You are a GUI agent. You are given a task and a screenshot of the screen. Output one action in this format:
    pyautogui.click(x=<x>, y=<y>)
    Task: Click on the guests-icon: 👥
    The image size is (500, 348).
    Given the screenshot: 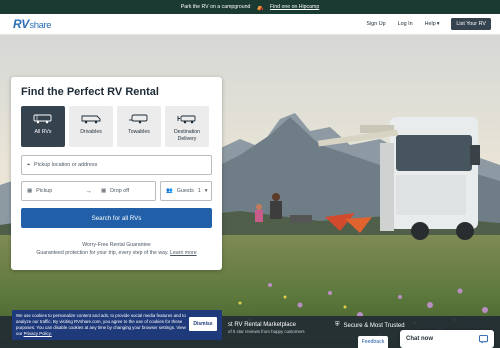 What is the action you would take?
    pyautogui.click(x=169, y=191)
    